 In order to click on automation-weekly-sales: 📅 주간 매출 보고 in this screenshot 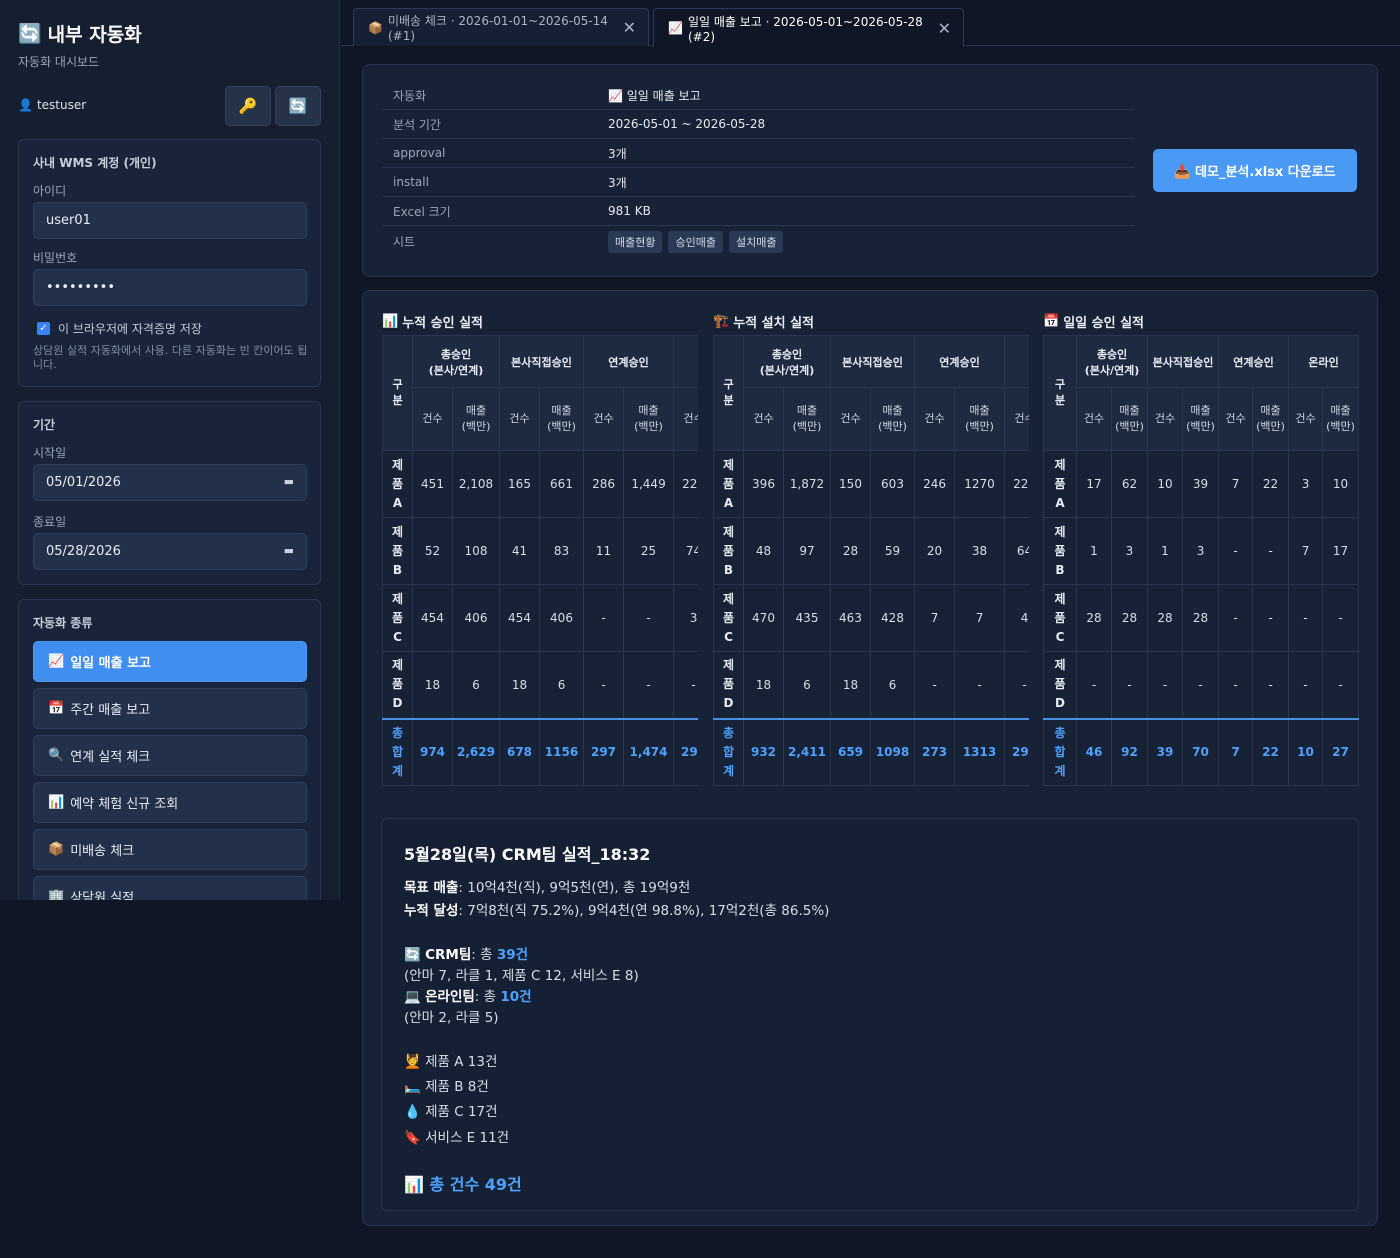, I will do `click(170, 708)`.